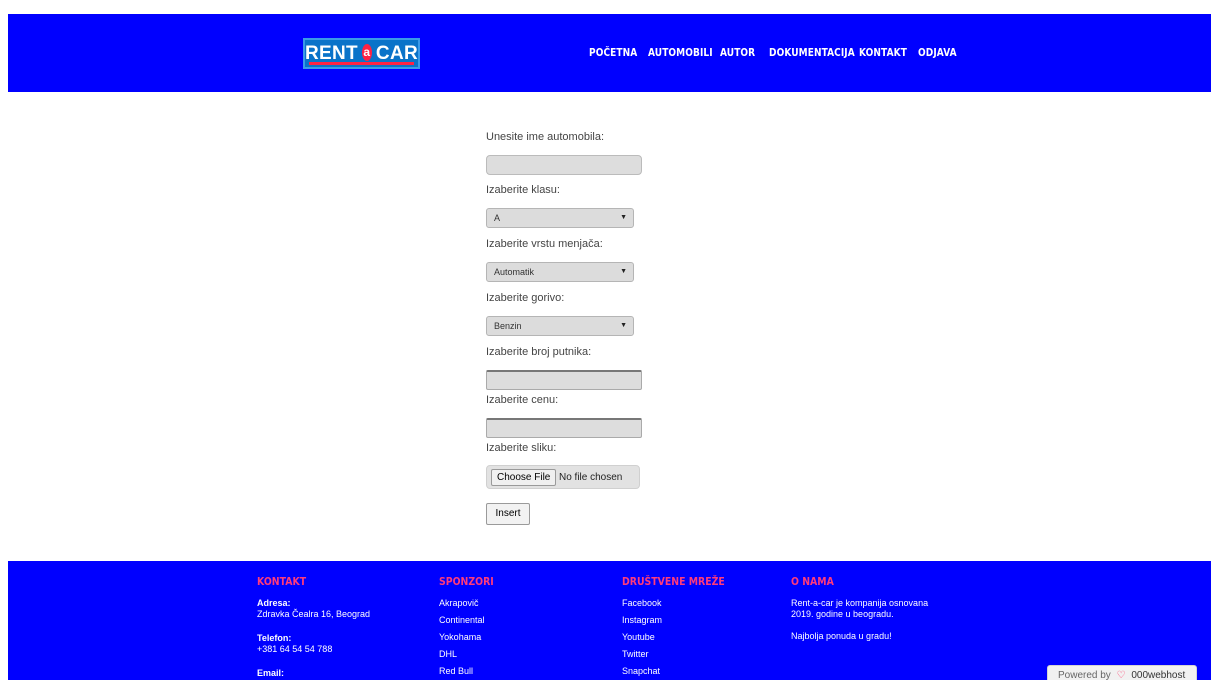 Image resolution: width=1211 pixels, height=680 pixels. Describe the element at coordinates (366, 52) in the screenshot. I see `logo-circle-icon: a` at that location.